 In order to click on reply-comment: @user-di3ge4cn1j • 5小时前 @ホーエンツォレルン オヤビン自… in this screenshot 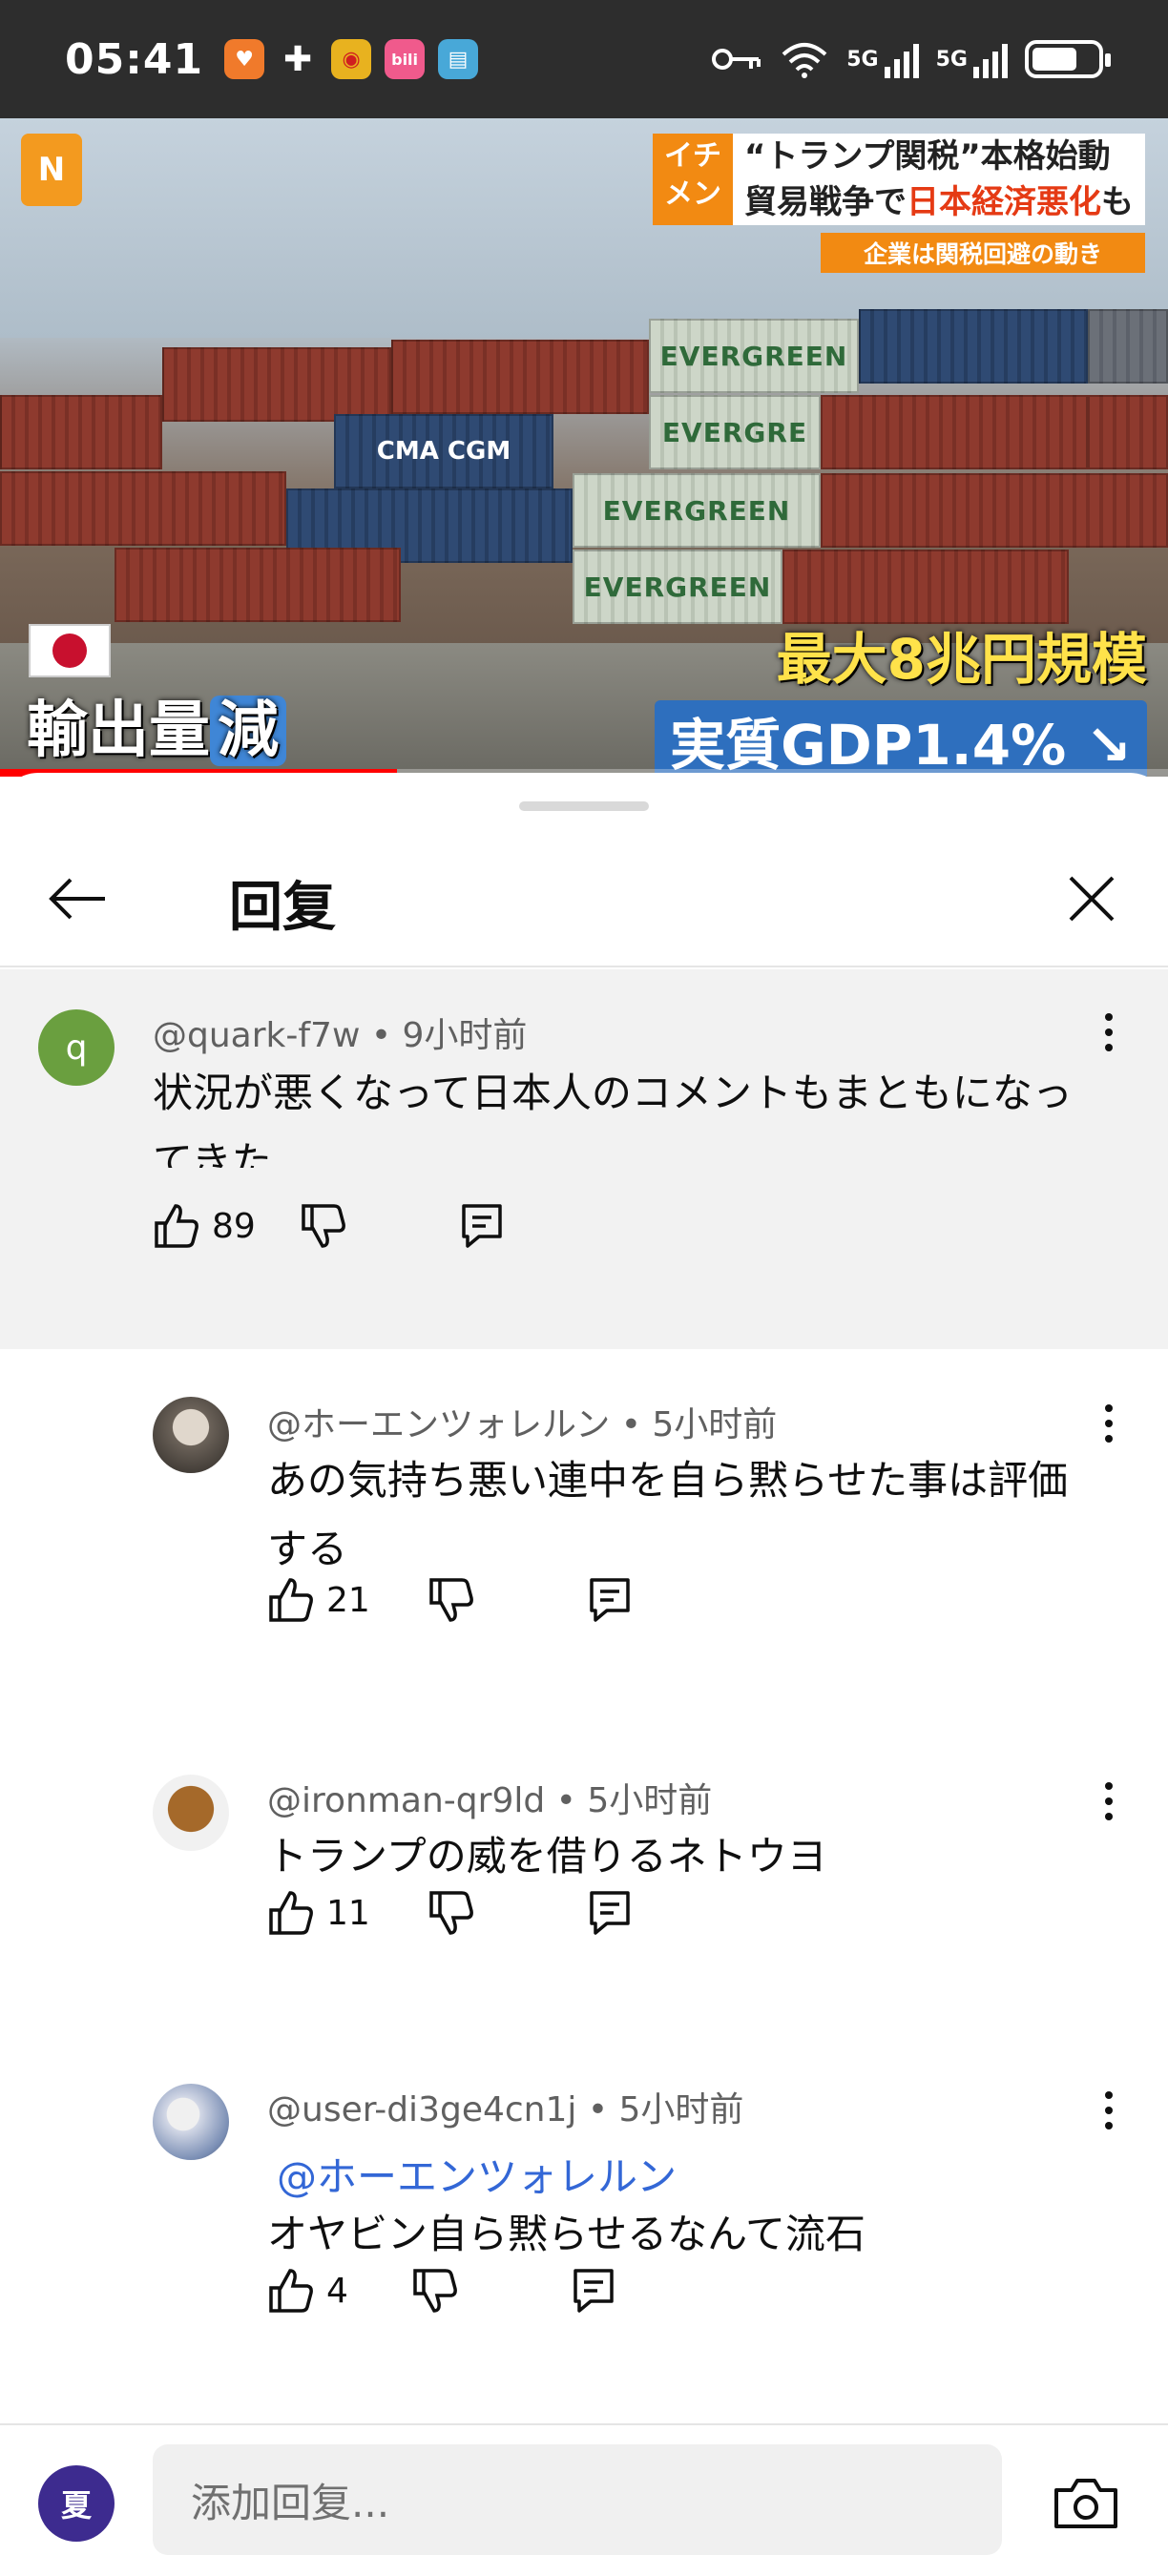, I will do `click(584, 2230)`.